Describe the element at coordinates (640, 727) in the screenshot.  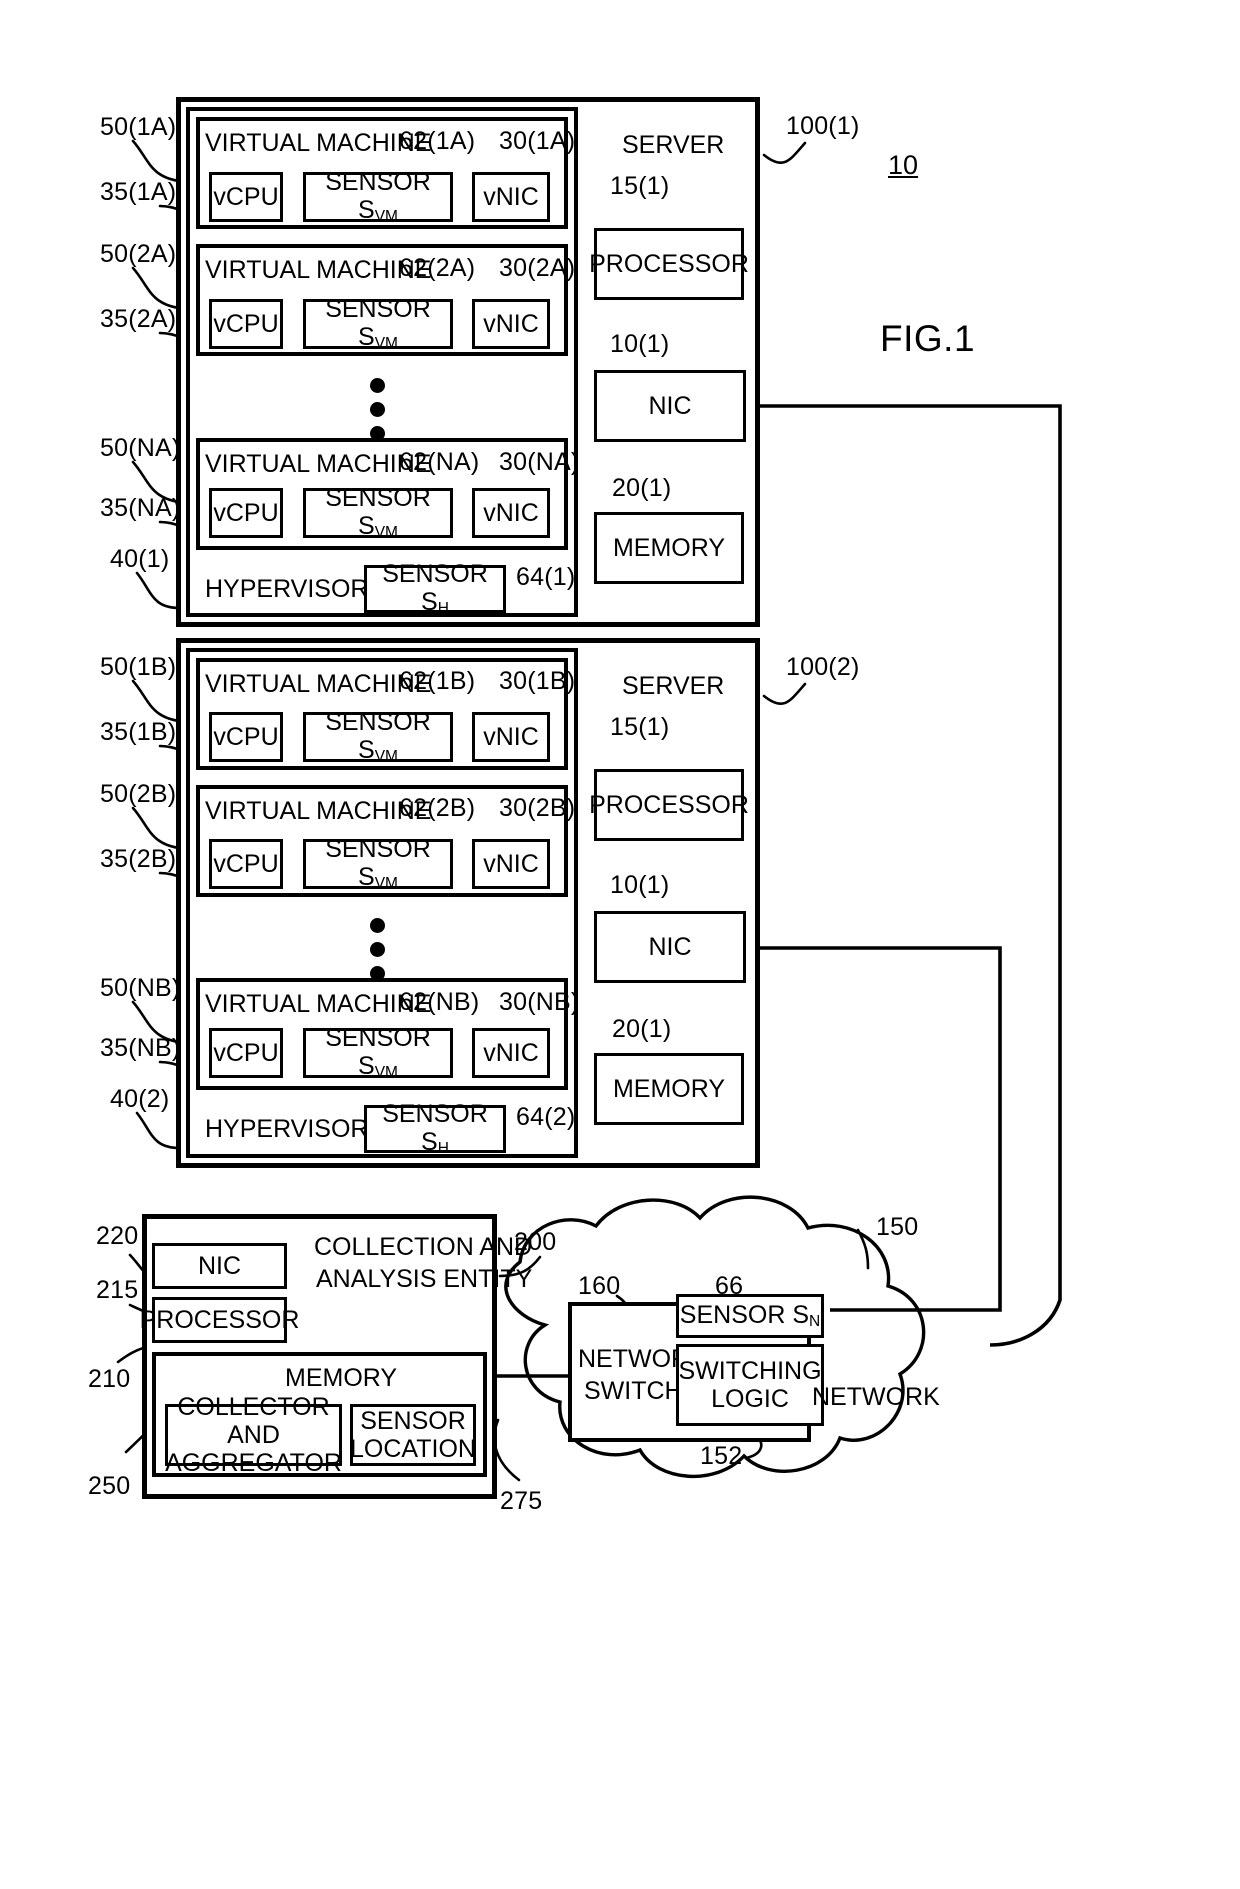
I see `ref-15-1-b: 15(1)` at that location.